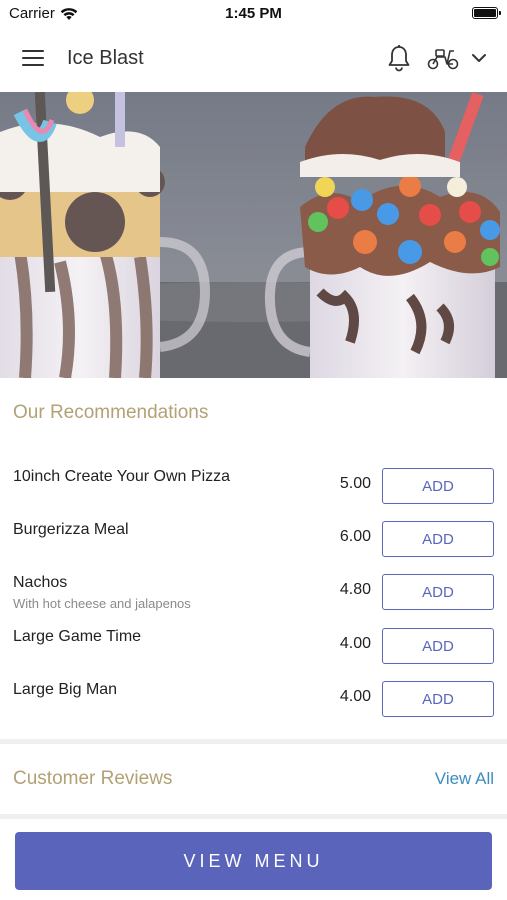  What do you see at coordinates (479, 58) in the screenshot?
I see `chevron-down-icon` at bounding box center [479, 58].